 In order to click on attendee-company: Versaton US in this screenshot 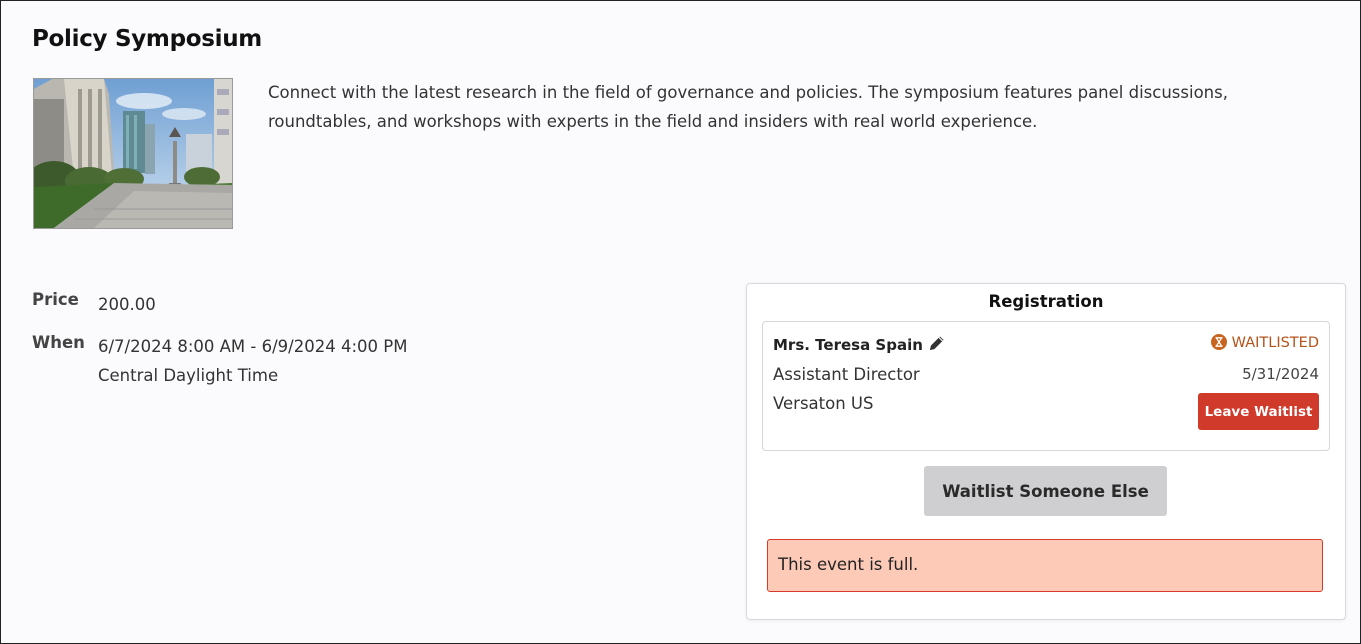, I will do `click(823, 403)`.